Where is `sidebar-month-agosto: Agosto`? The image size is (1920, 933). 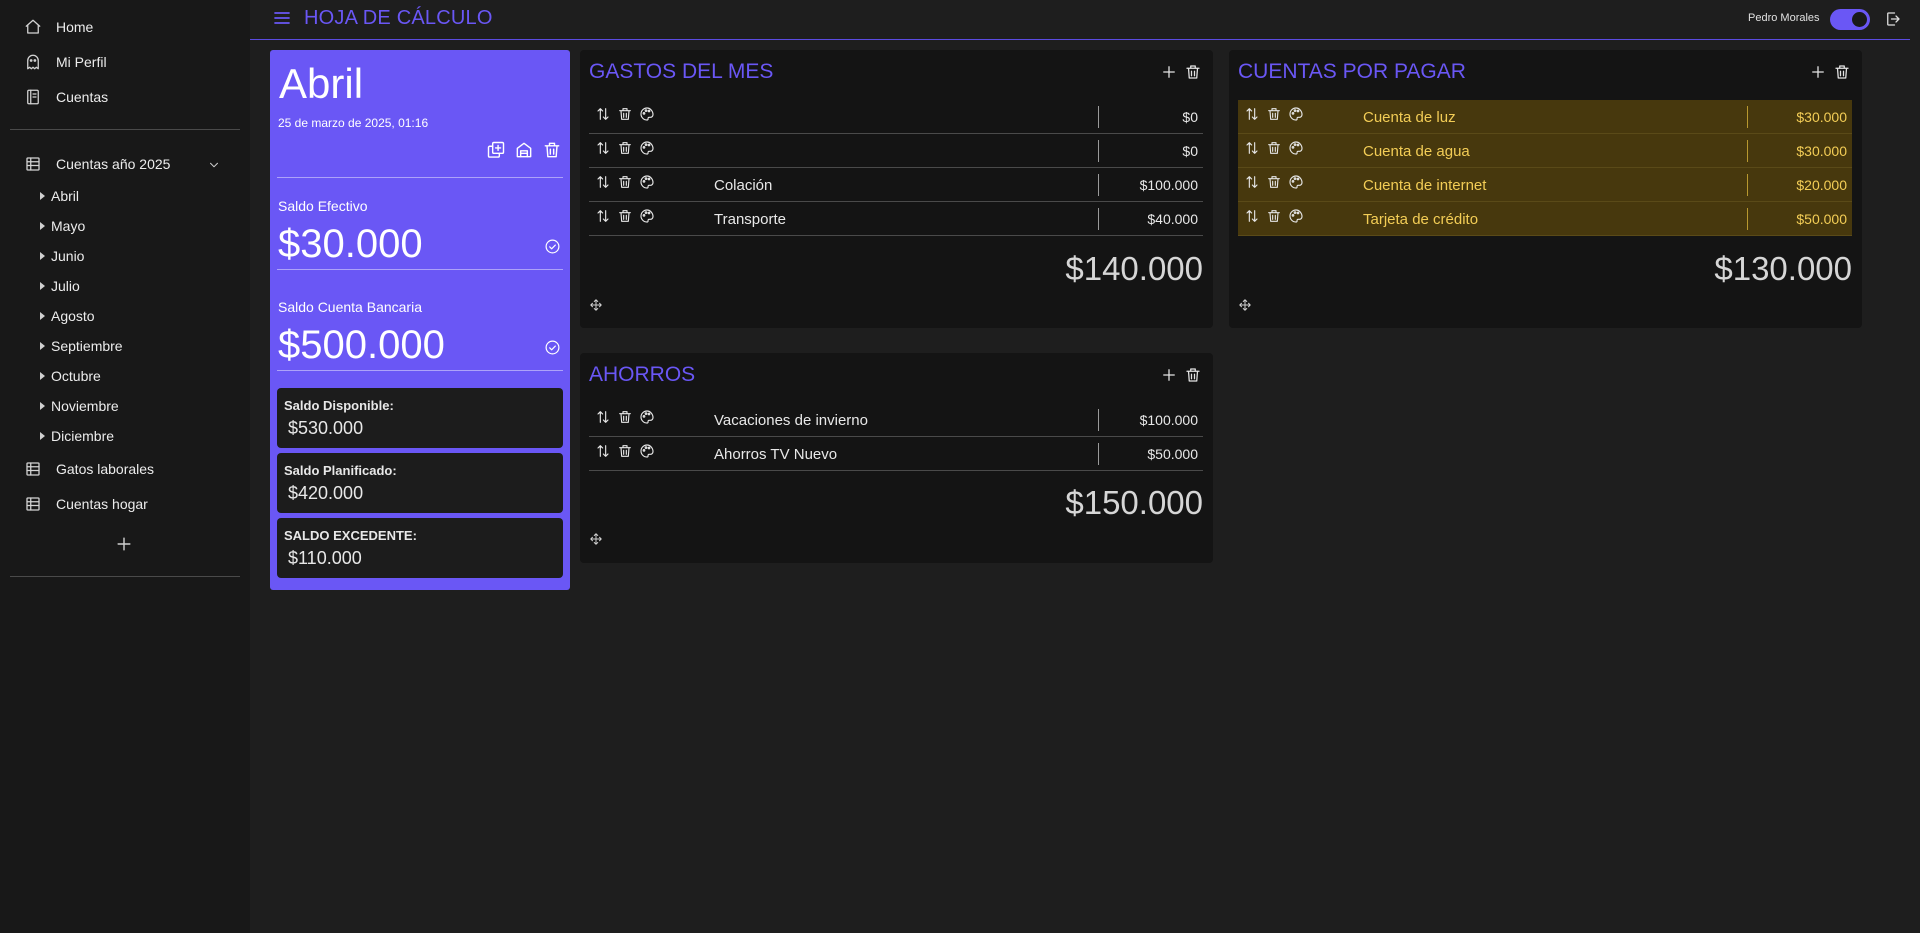
sidebar-month-agosto: Agosto is located at coordinates (67, 316).